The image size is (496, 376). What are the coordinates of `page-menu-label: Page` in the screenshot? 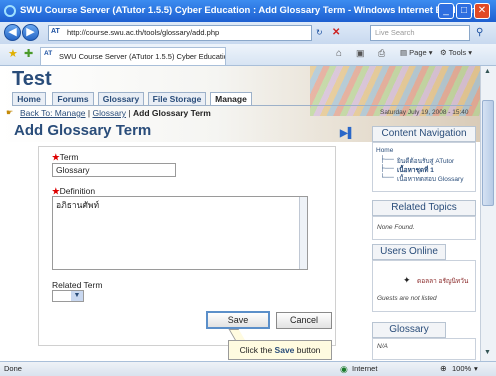 It's located at (418, 52).